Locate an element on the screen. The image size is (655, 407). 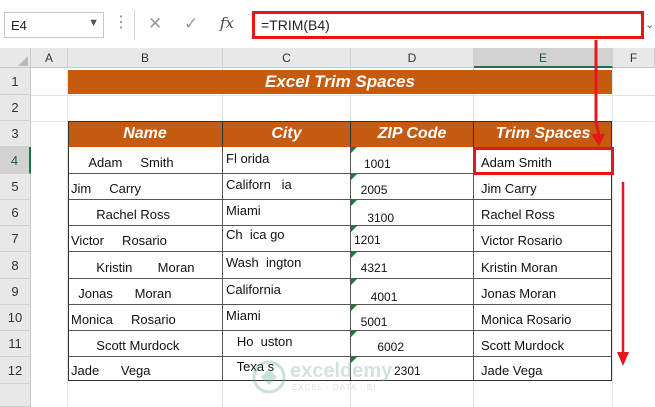
exceldemy-logo-icon is located at coordinates (269, 377).